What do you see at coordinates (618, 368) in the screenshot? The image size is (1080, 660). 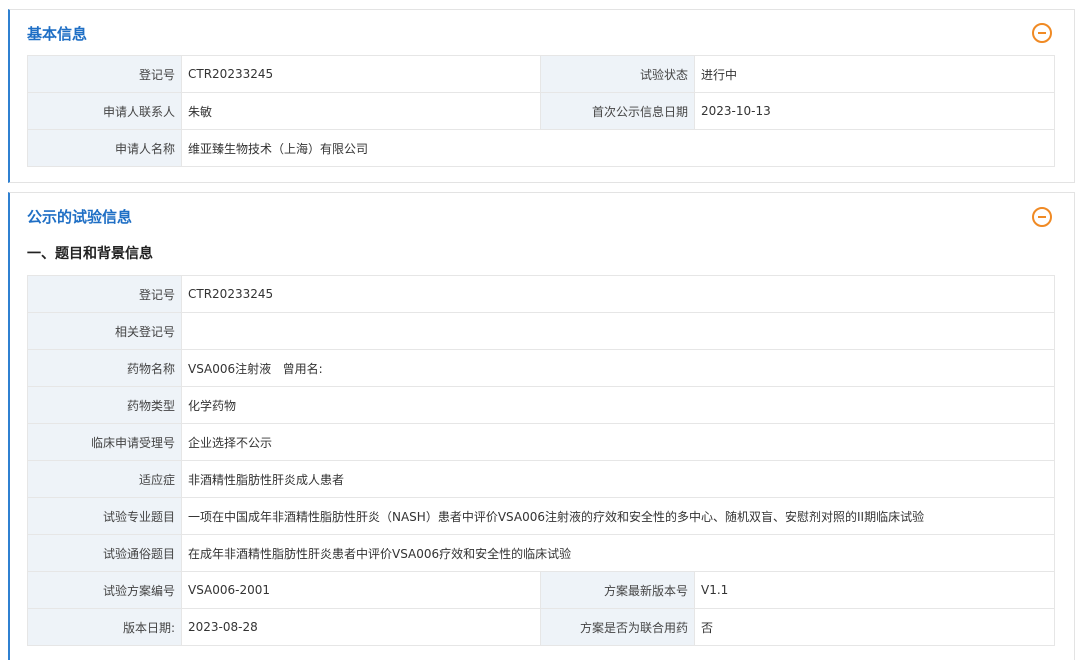 I see `field-value: VSA006注射液 曾用名:` at bounding box center [618, 368].